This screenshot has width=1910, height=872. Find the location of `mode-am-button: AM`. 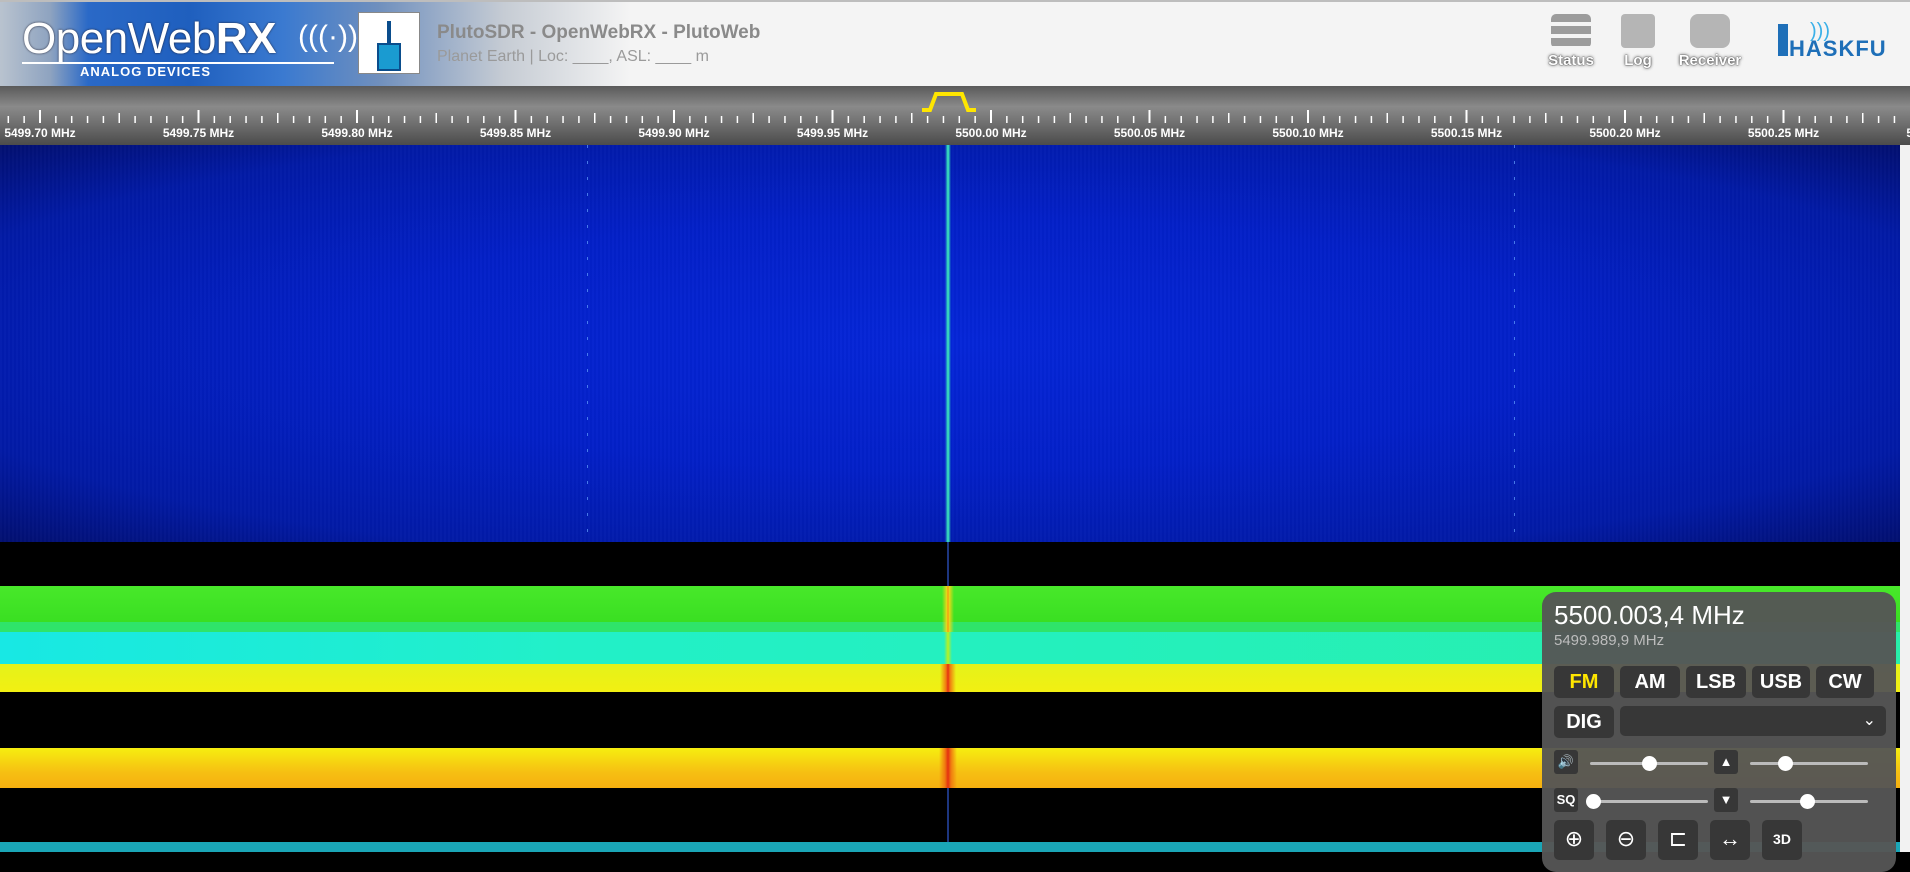

mode-am-button: AM is located at coordinates (1650, 682).